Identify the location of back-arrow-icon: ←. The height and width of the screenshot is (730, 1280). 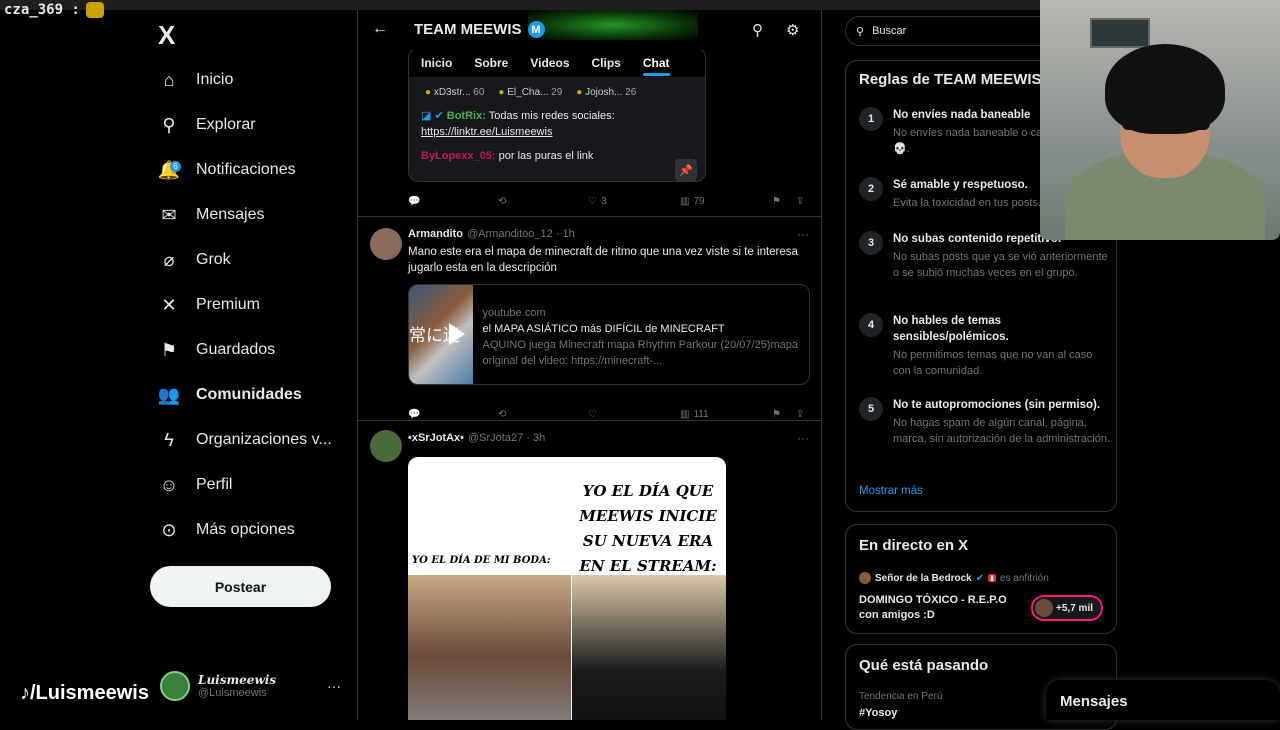
(380, 29).